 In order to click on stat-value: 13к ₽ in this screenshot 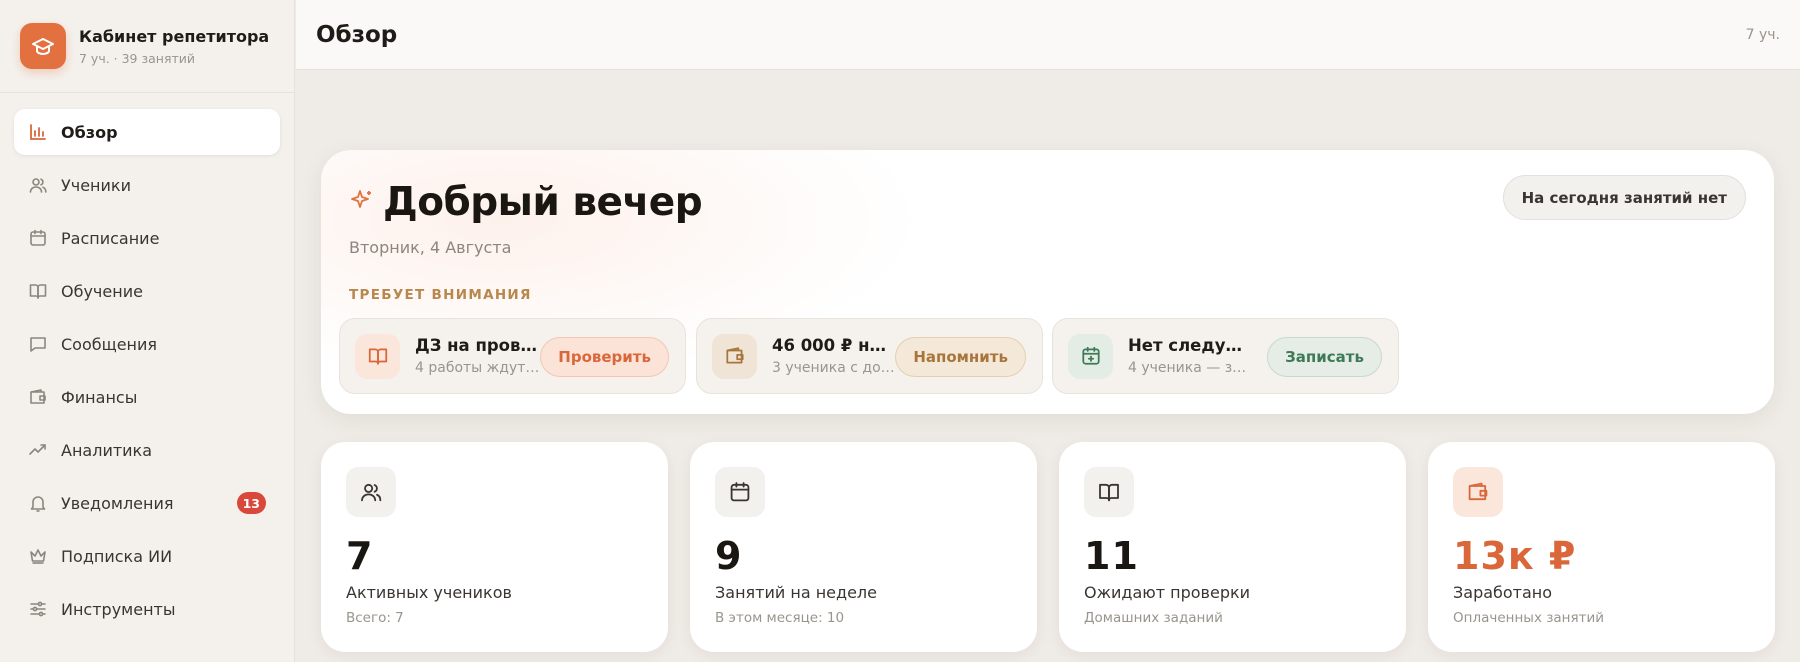, I will do `click(1515, 556)`.